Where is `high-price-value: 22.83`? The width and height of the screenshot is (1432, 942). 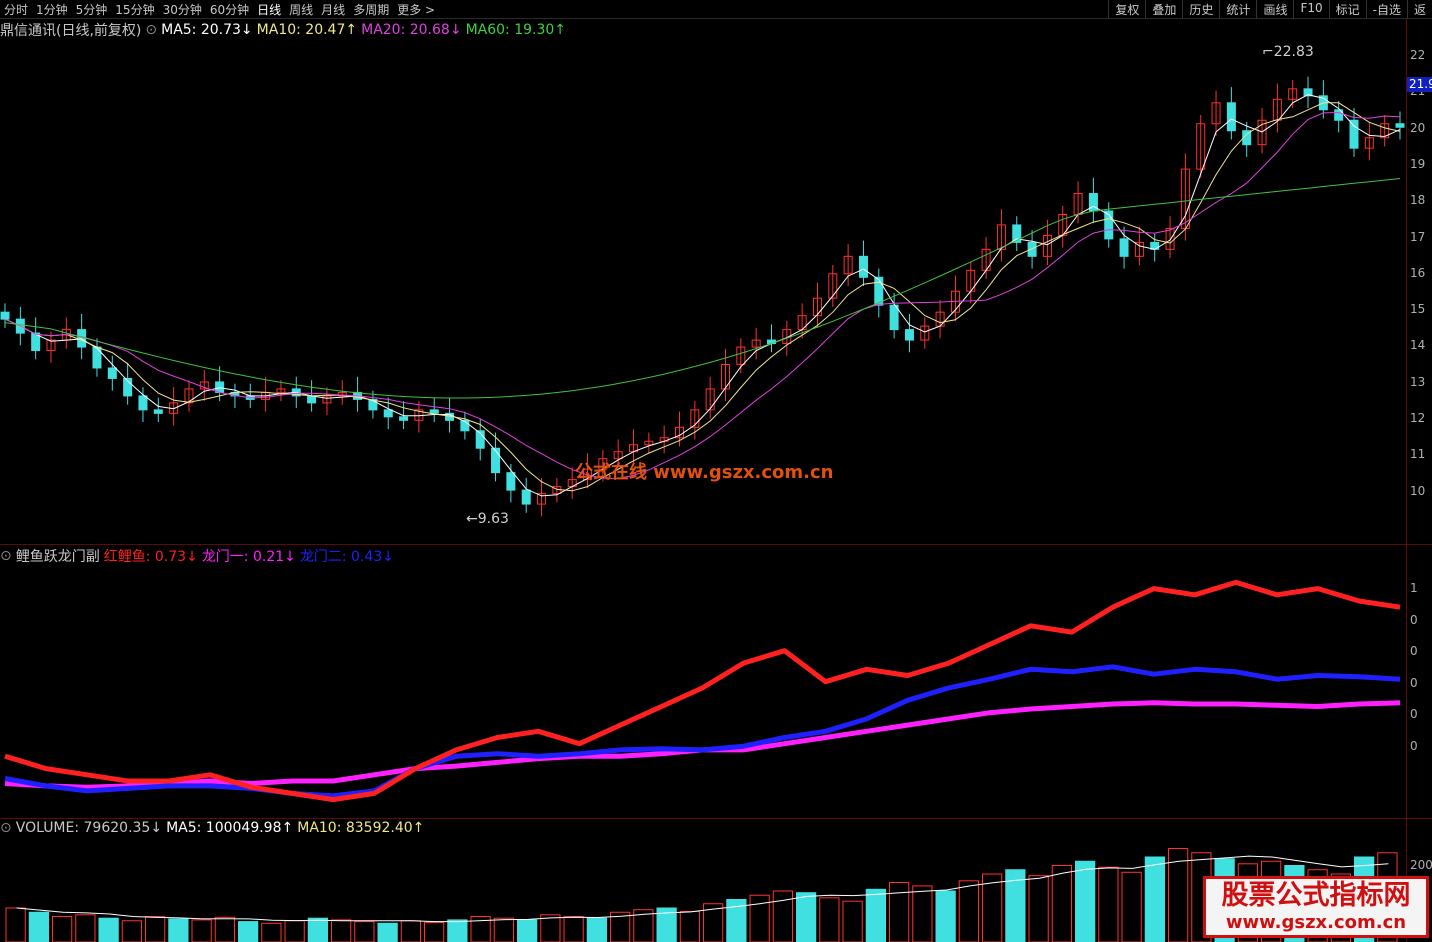
high-price-value: 22.83 is located at coordinates (1293, 52).